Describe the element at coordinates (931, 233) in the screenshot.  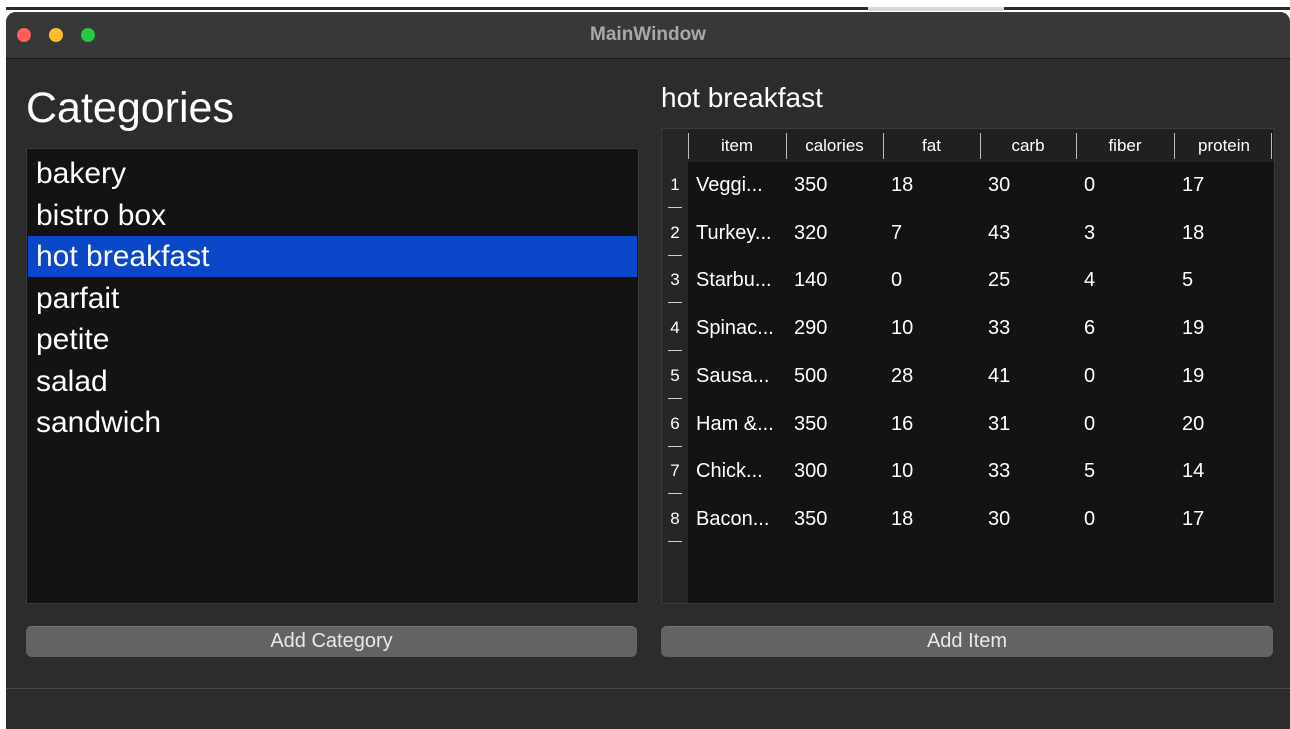
I see `table-cell: 7` at that location.